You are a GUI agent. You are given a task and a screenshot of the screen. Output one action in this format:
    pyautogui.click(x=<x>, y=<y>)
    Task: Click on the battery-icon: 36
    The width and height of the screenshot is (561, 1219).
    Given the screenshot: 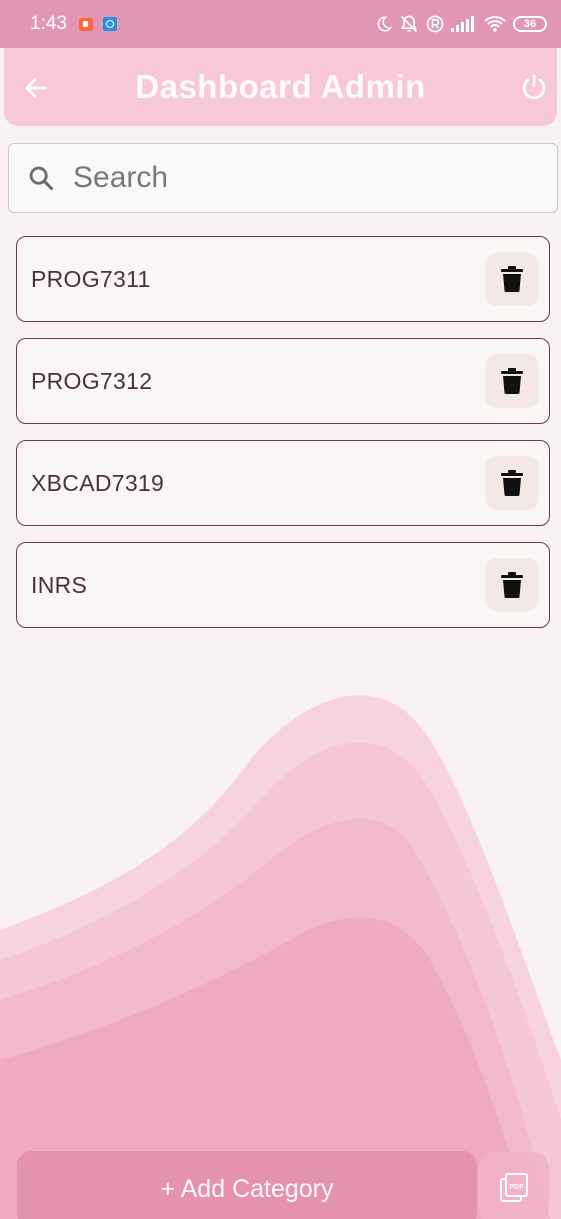 What is the action you would take?
    pyautogui.click(x=530, y=24)
    